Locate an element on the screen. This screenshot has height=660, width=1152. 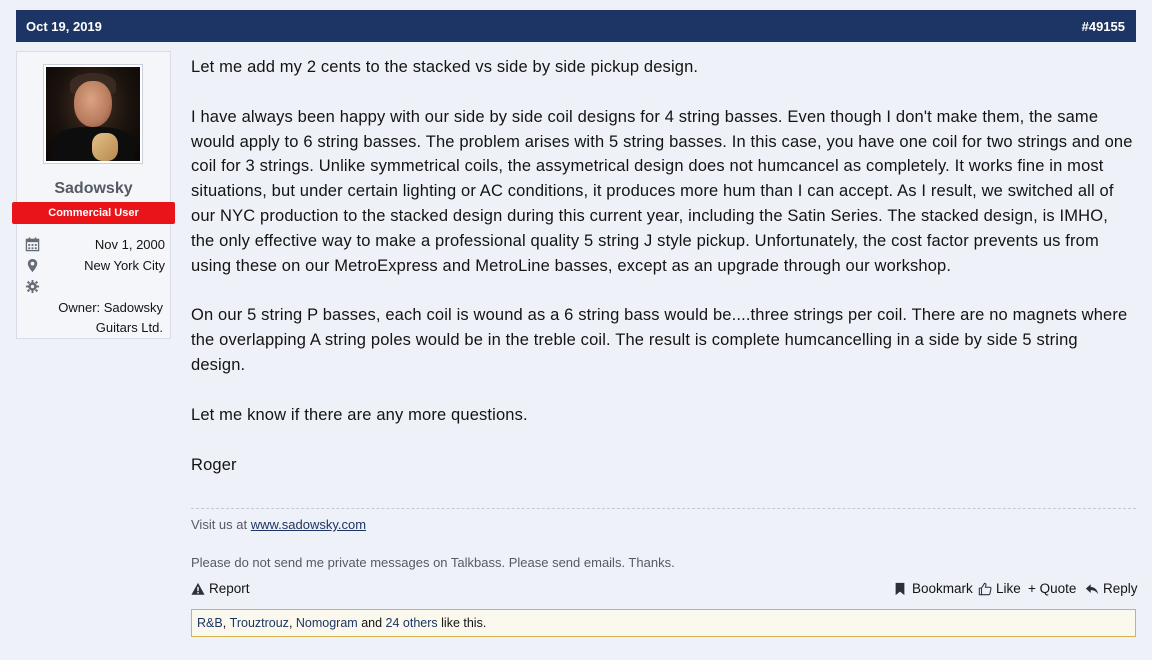
quote-label: + Quote is located at coordinates (1052, 588).